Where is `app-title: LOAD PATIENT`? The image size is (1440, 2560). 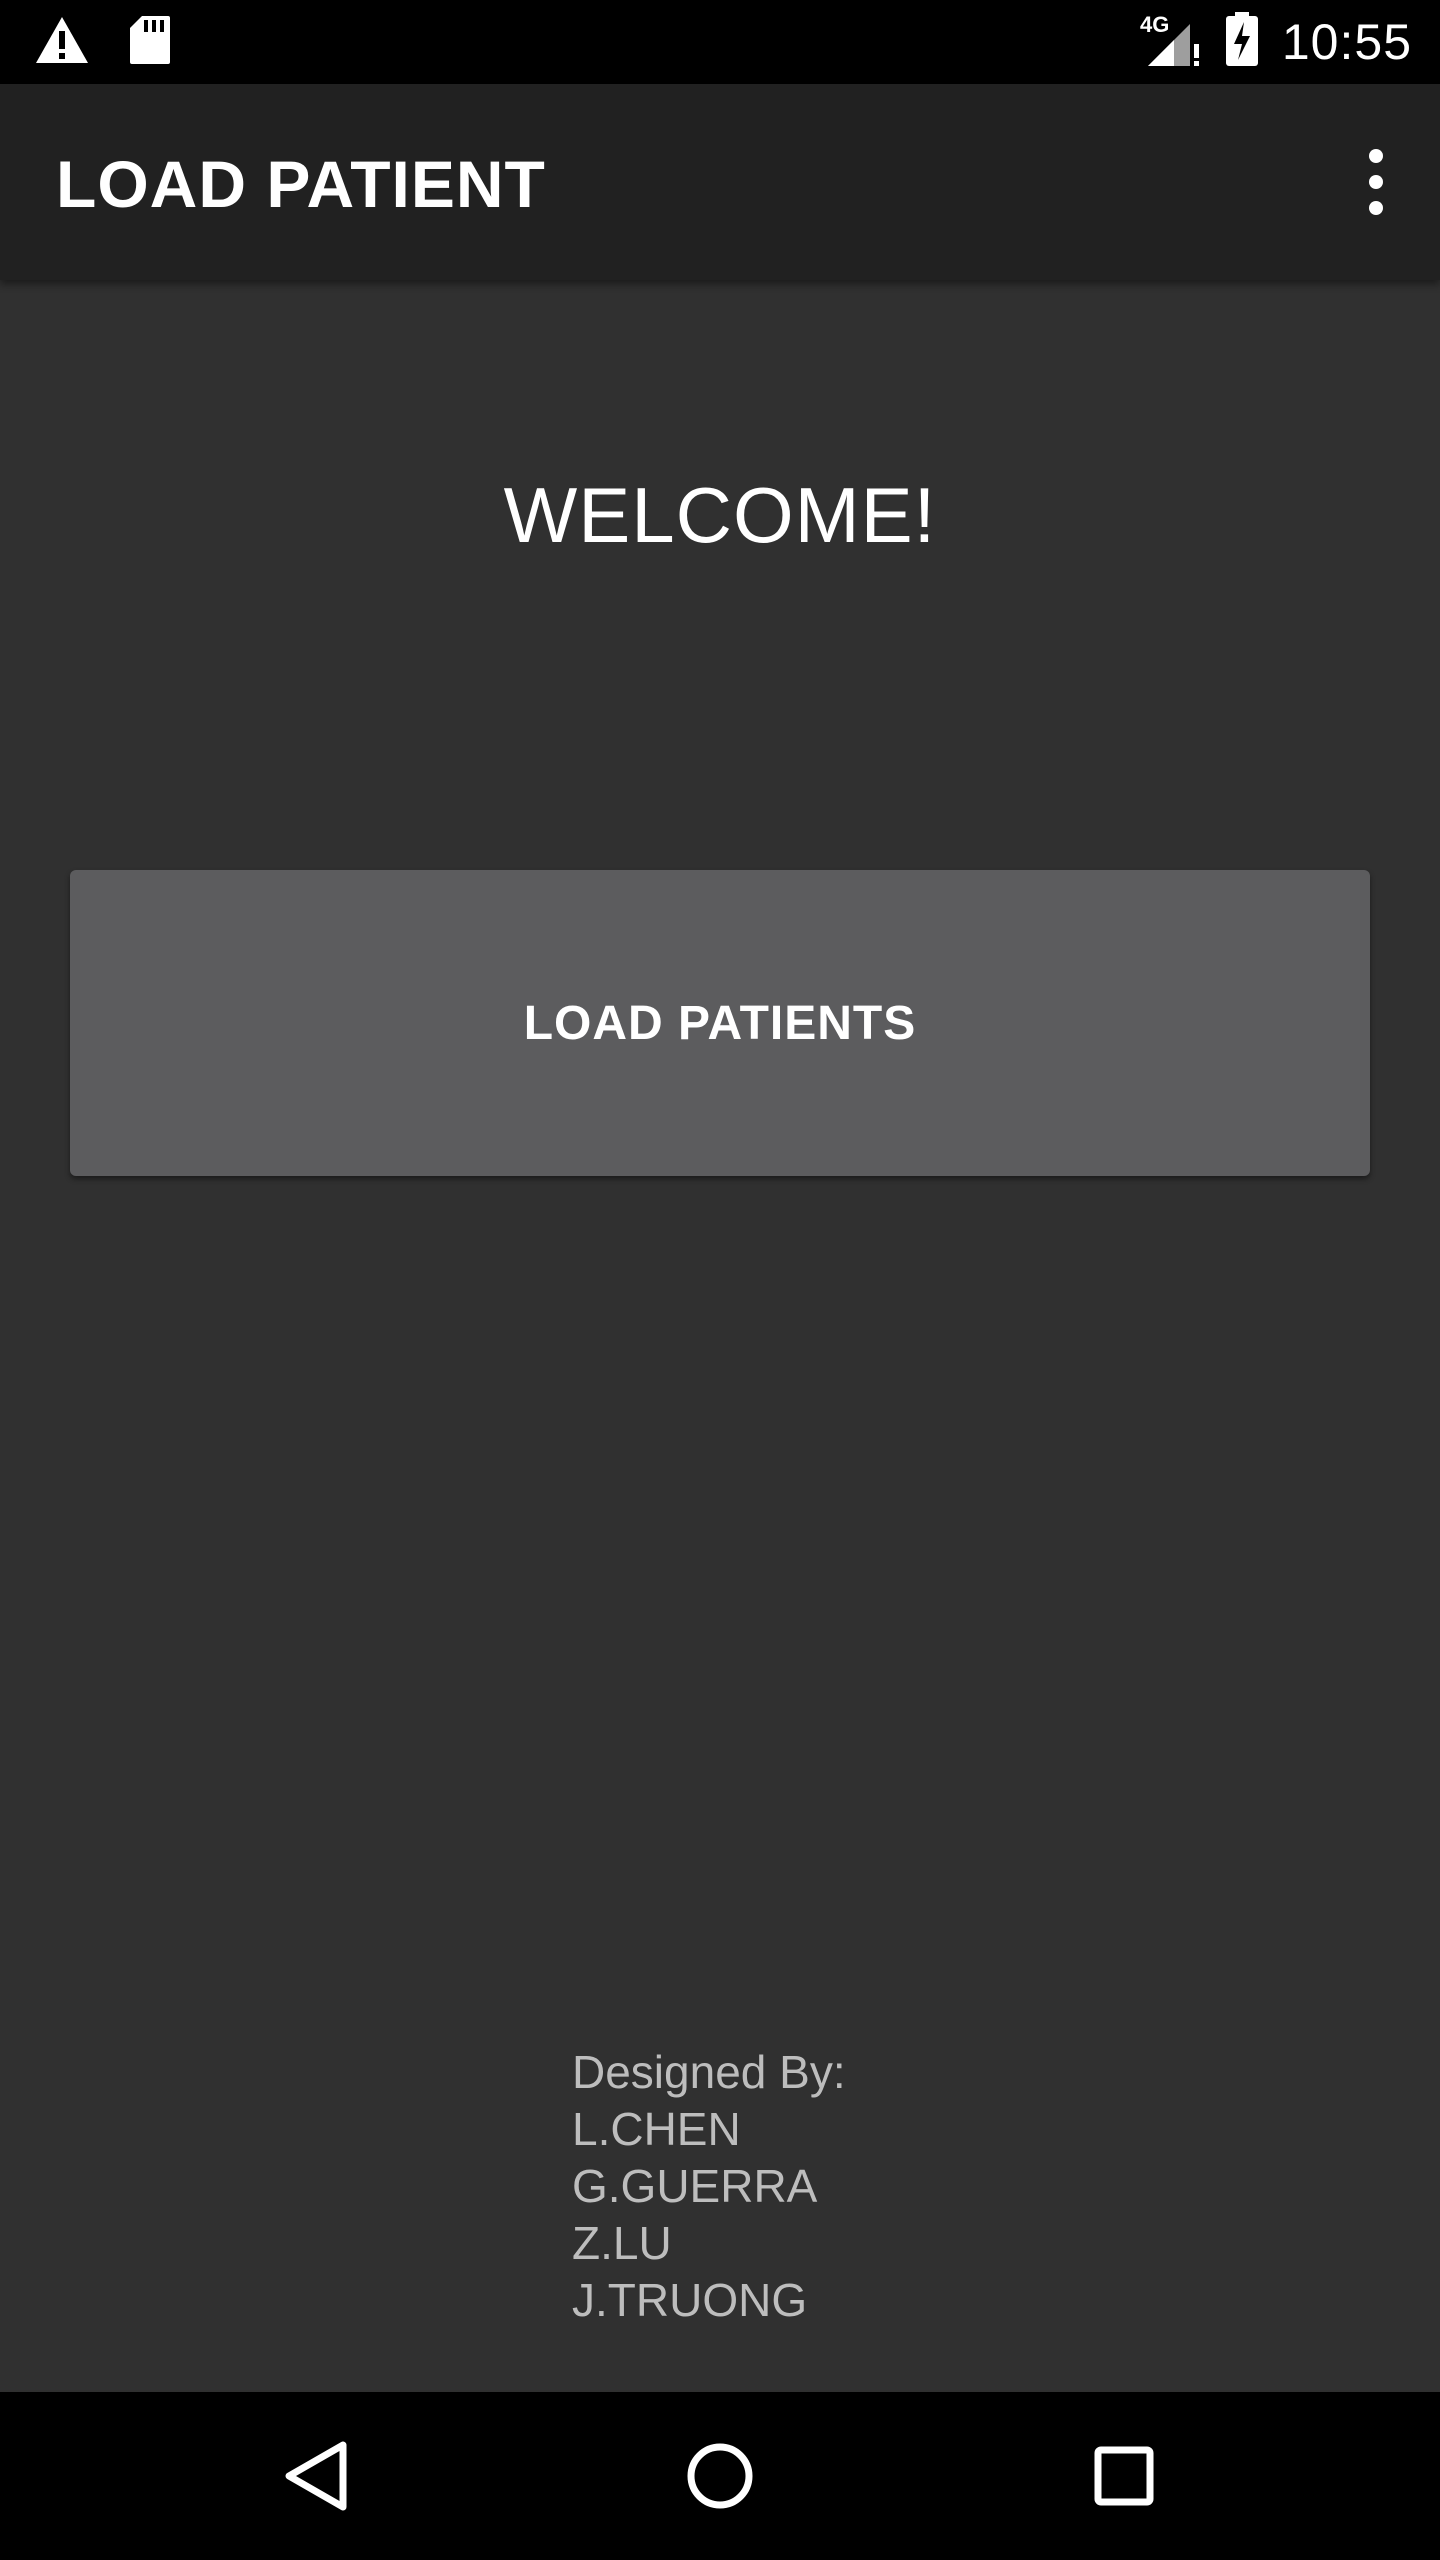 app-title: LOAD PATIENT is located at coordinates (301, 184).